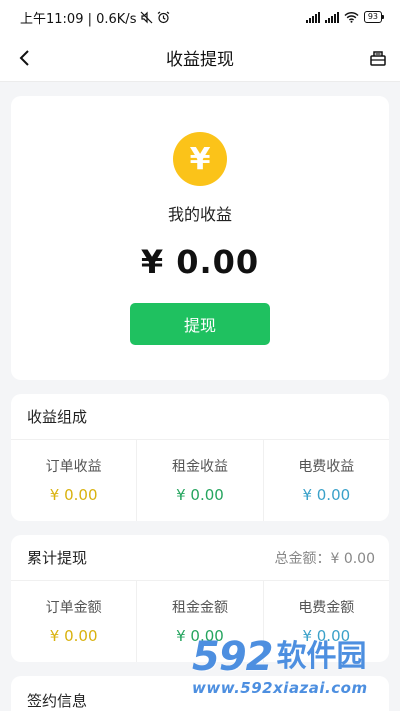 This screenshot has height=711, width=400. I want to click on status-time-speed: 上午11:09 | 0.6K/s, so click(78, 19).